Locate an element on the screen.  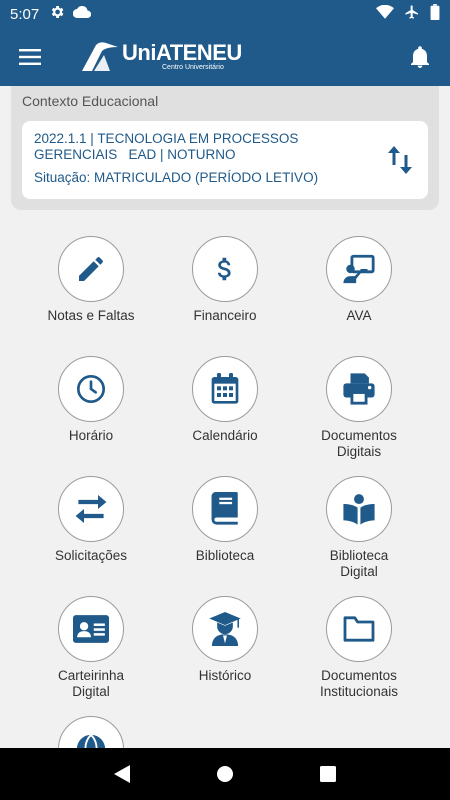
menu-item-label: AVA is located at coordinates (359, 315).